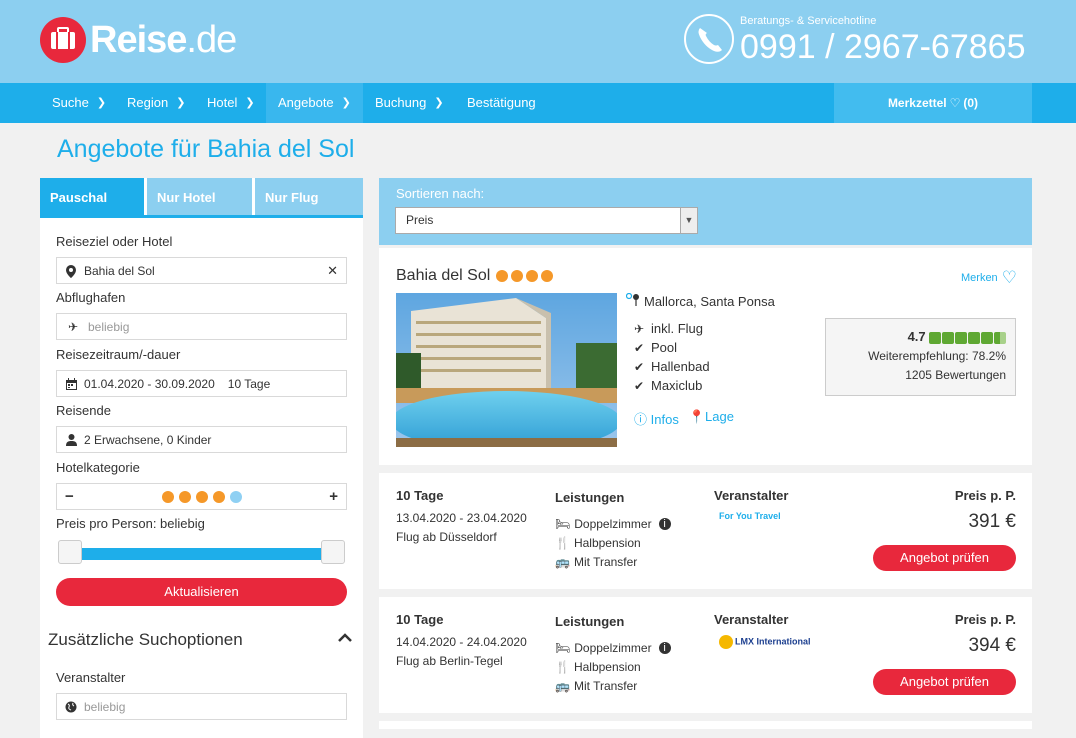 This screenshot has height=738, width=1076. I want to click on update-button: Aktualisieren, so click(201, 592).